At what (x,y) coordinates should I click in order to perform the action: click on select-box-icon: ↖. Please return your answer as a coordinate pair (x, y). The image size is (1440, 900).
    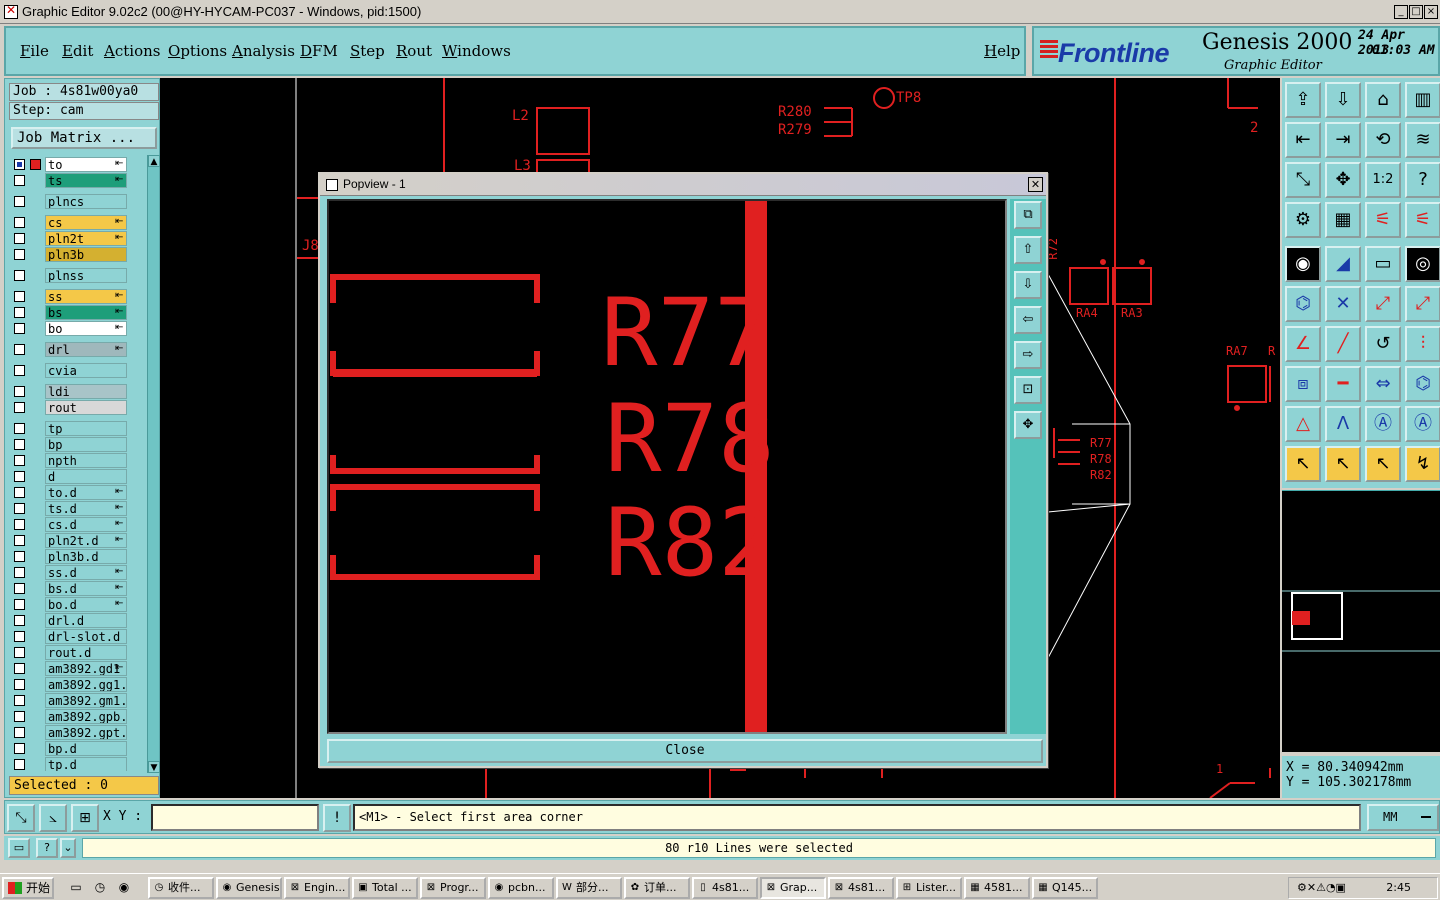
    Looking at the image, I should click on (1343, 464).